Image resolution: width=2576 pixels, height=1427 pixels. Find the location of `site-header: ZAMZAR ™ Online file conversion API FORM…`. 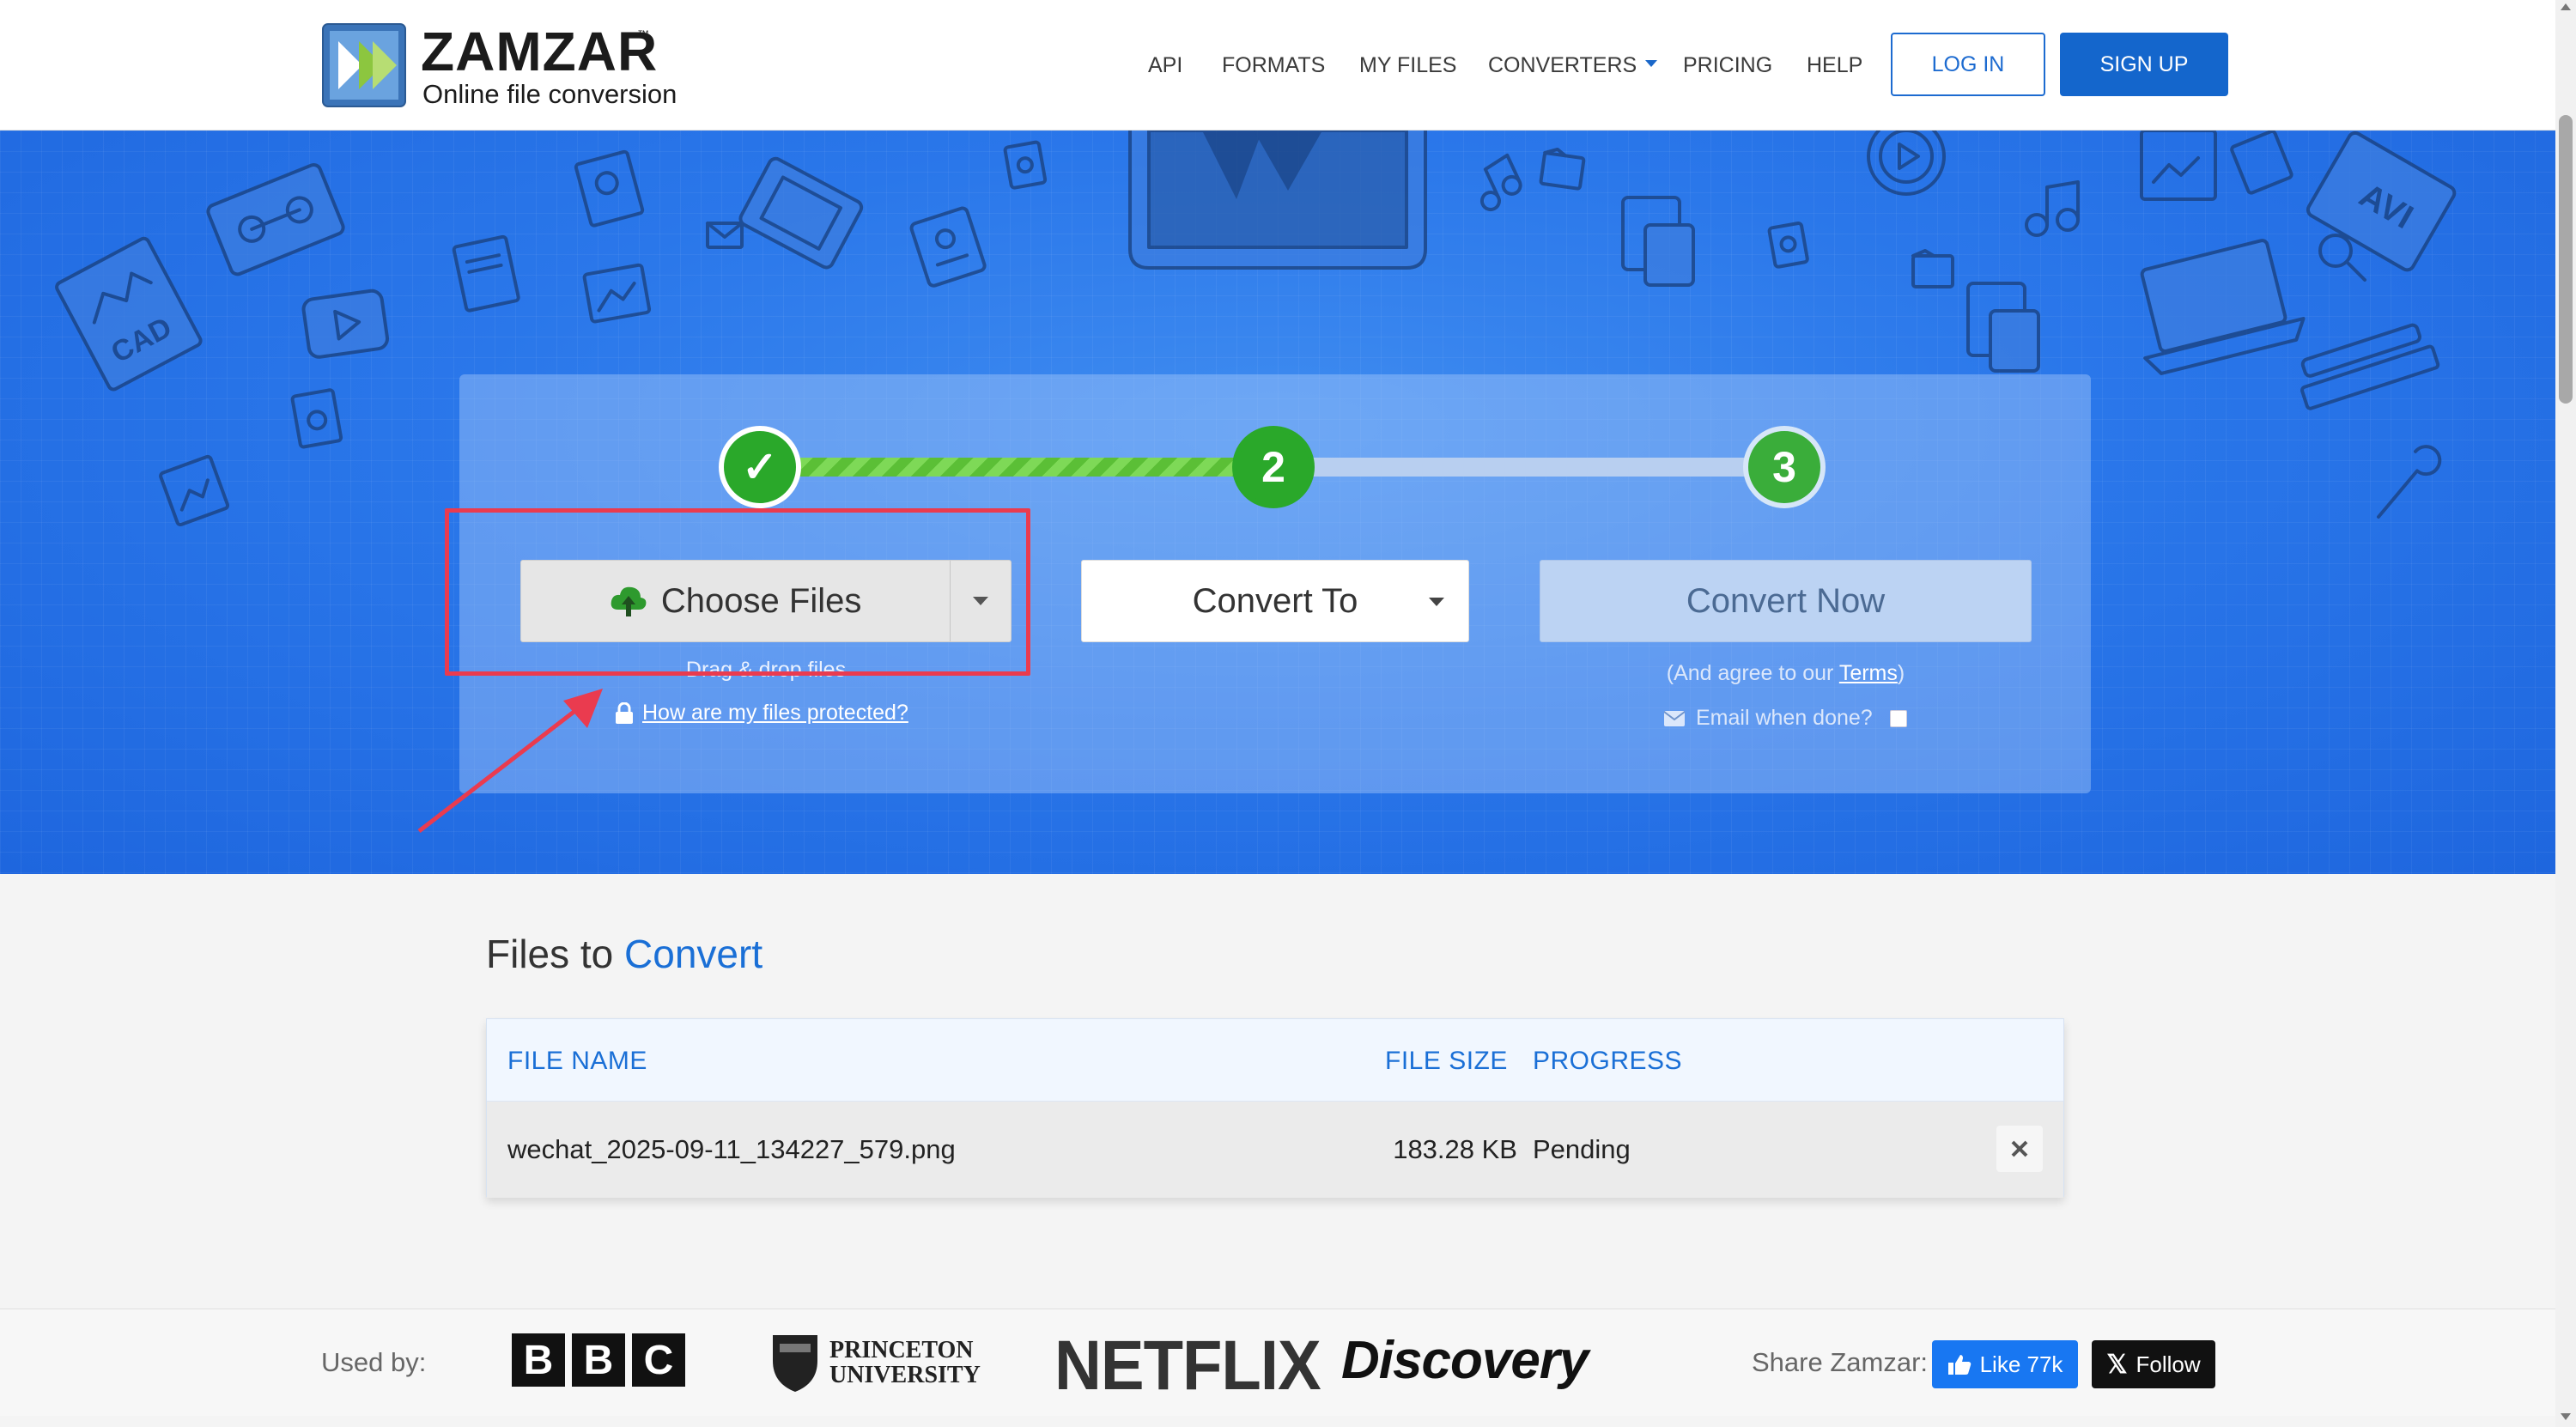

site-header: ZAMZAR ™ Online file conversion API FORM… is located at coordinates (1277, 65).